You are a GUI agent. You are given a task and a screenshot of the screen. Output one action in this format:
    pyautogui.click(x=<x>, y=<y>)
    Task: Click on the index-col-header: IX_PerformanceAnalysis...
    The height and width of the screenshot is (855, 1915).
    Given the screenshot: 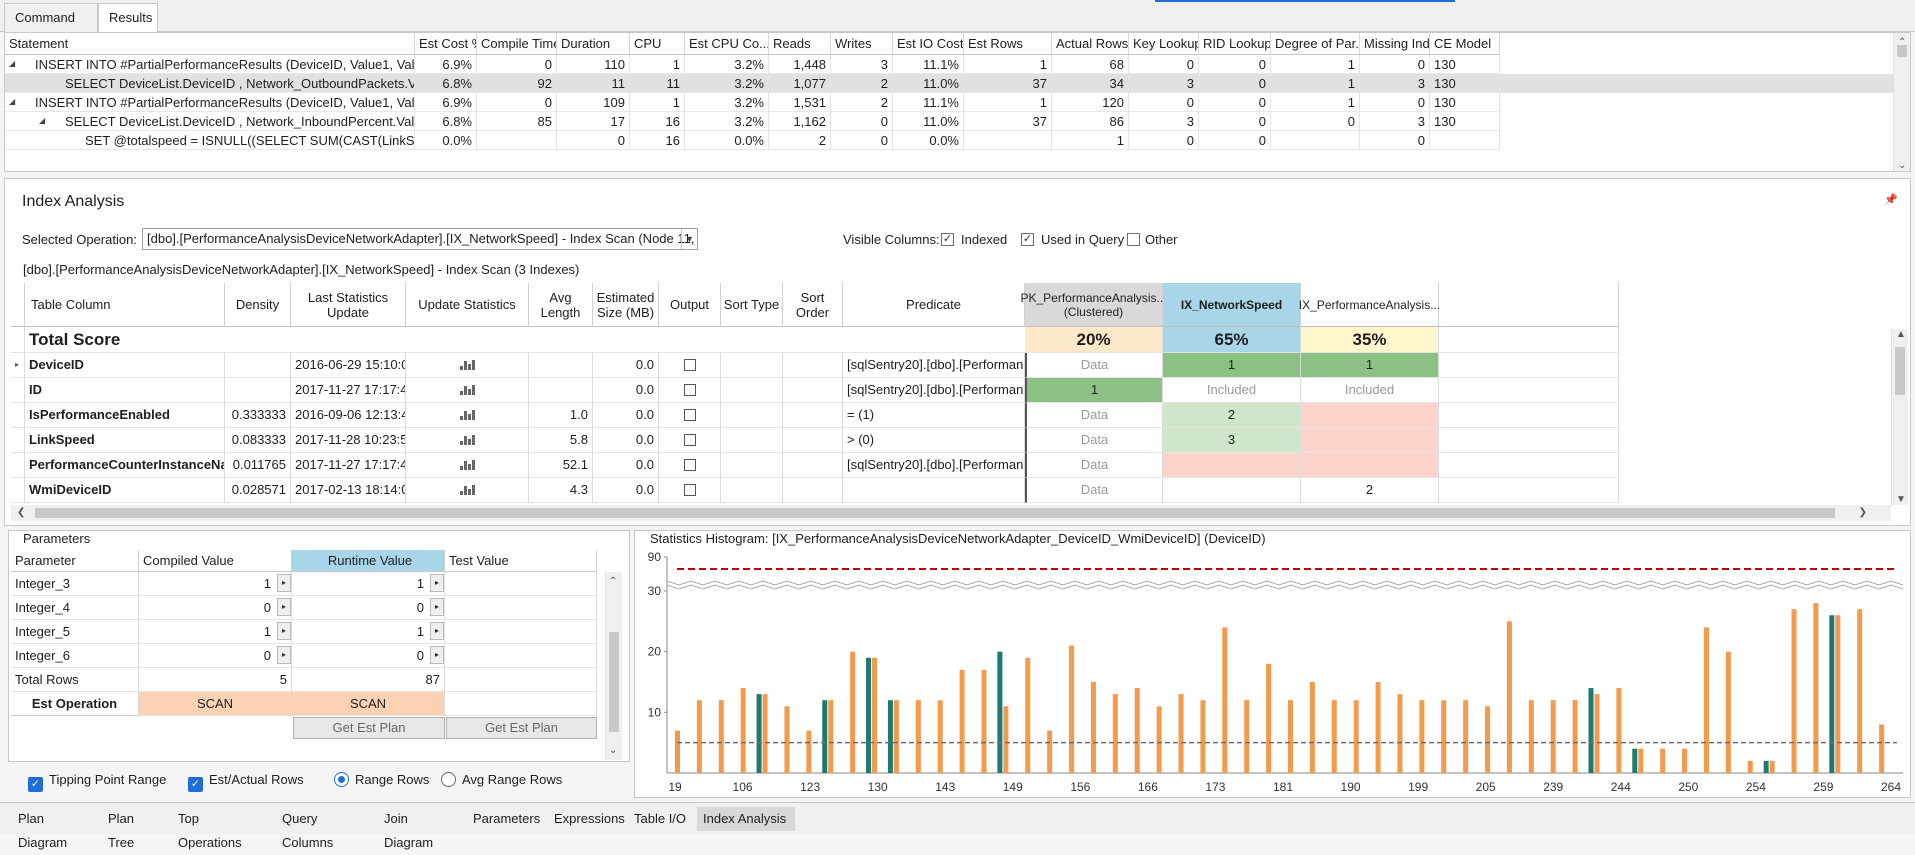 What is the action you would take?
    pyautogui.click(x=1369, y=305)
    